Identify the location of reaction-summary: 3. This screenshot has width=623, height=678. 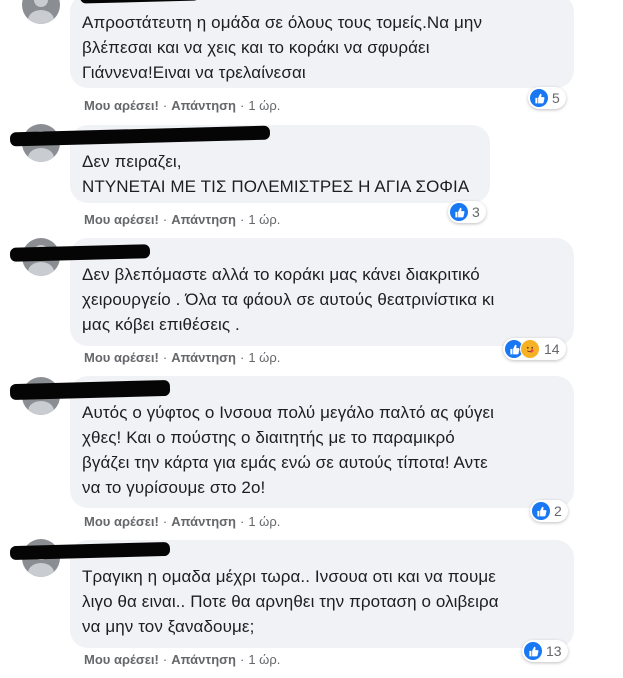
(467, 212).